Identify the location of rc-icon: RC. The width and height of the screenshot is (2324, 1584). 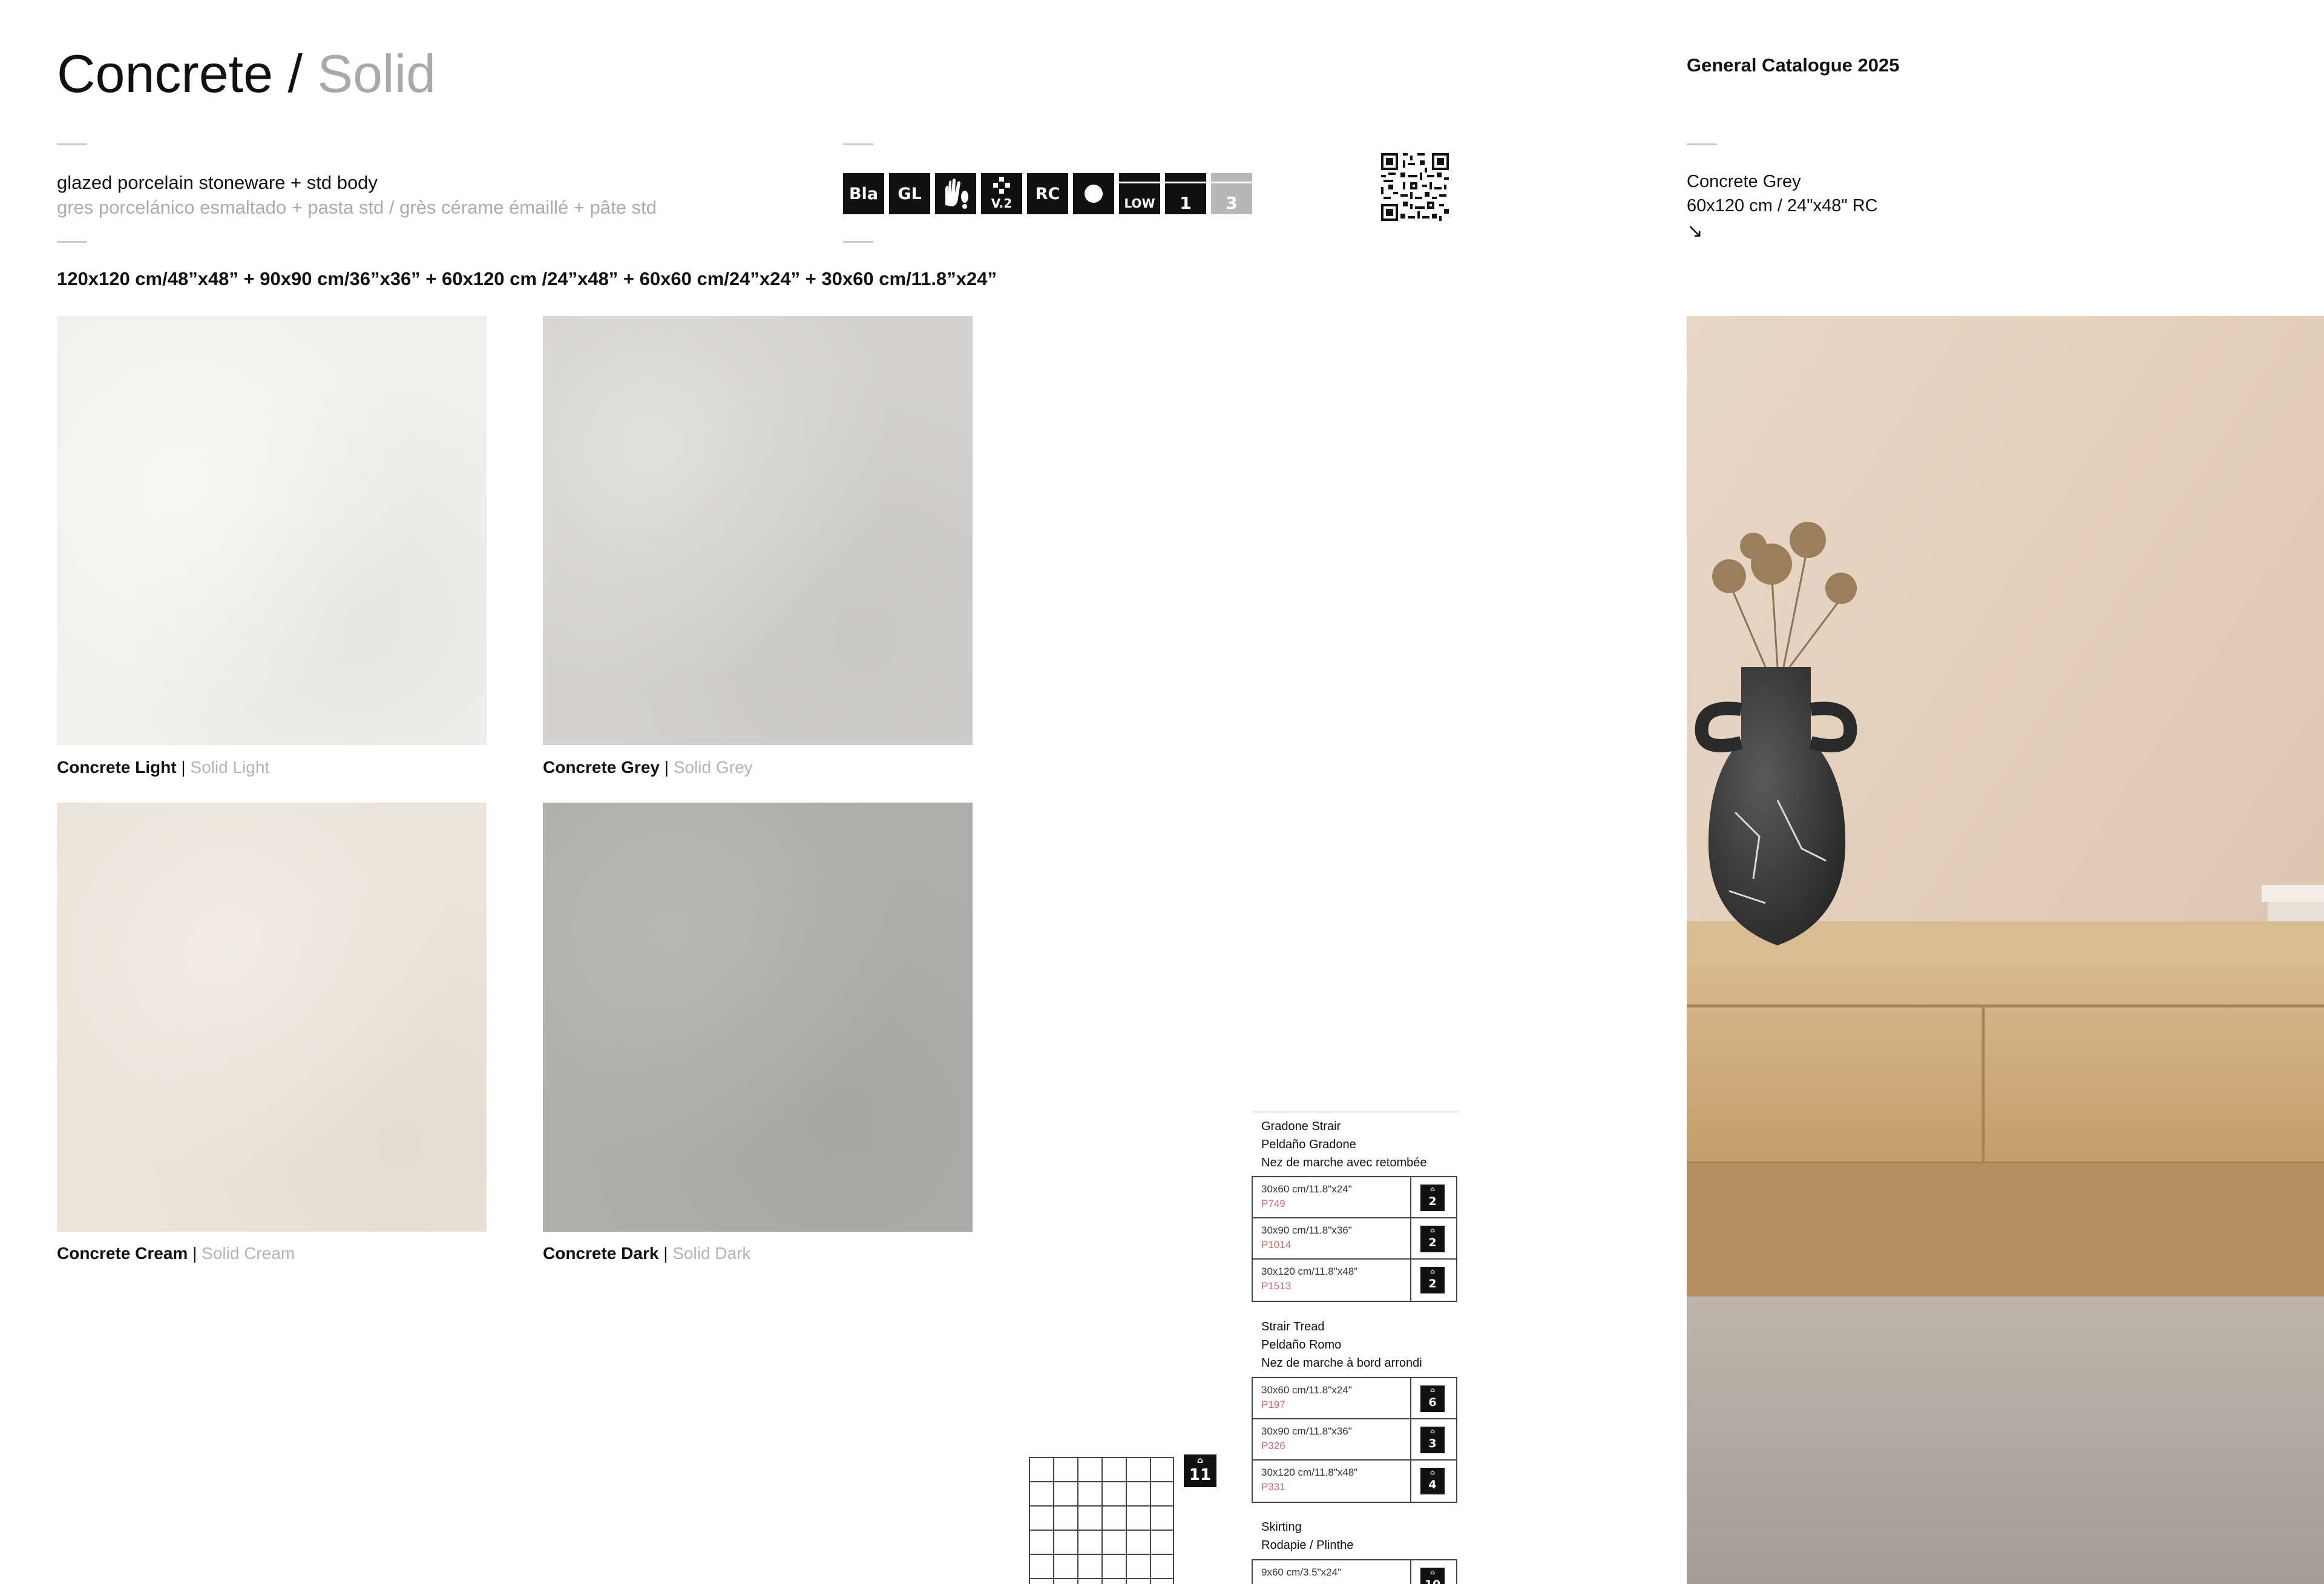
(1047, 193).